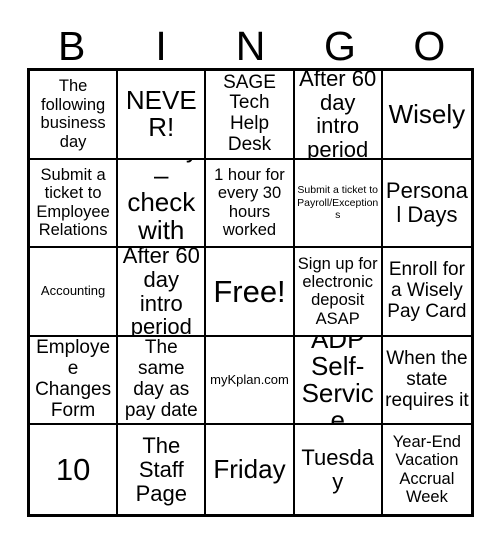 The height and width of the screenshot is (544, 501). I want to click on bingo-cell-text: The following business day, so click(73, 114).